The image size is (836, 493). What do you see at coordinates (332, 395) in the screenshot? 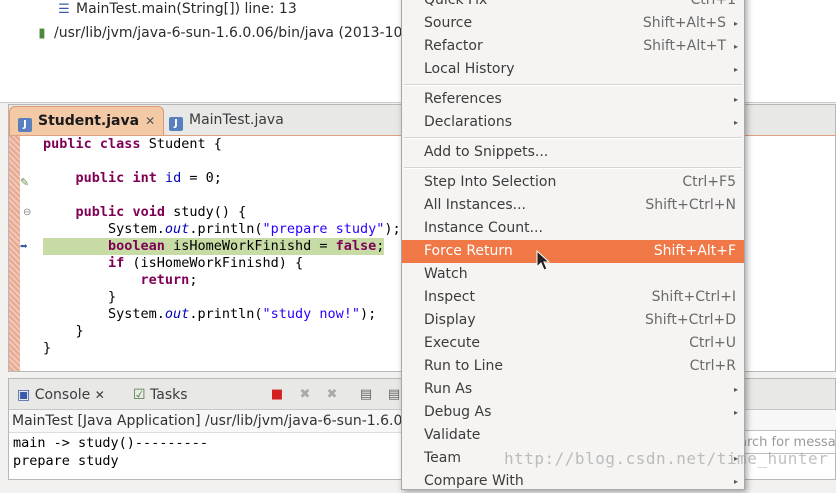
I see `remove-all-terminated-icon: ✖` at bounding box center [332, 395].